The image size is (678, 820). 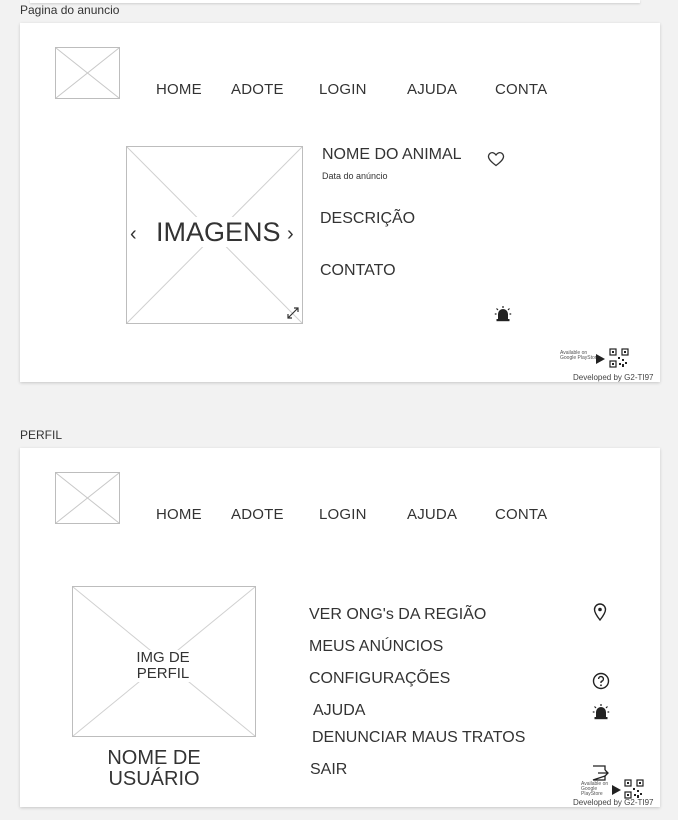 What do you see at coordinates (600, 612) in the screenshot?
I see `location-pin-icon` at bounding box center [600, 612].